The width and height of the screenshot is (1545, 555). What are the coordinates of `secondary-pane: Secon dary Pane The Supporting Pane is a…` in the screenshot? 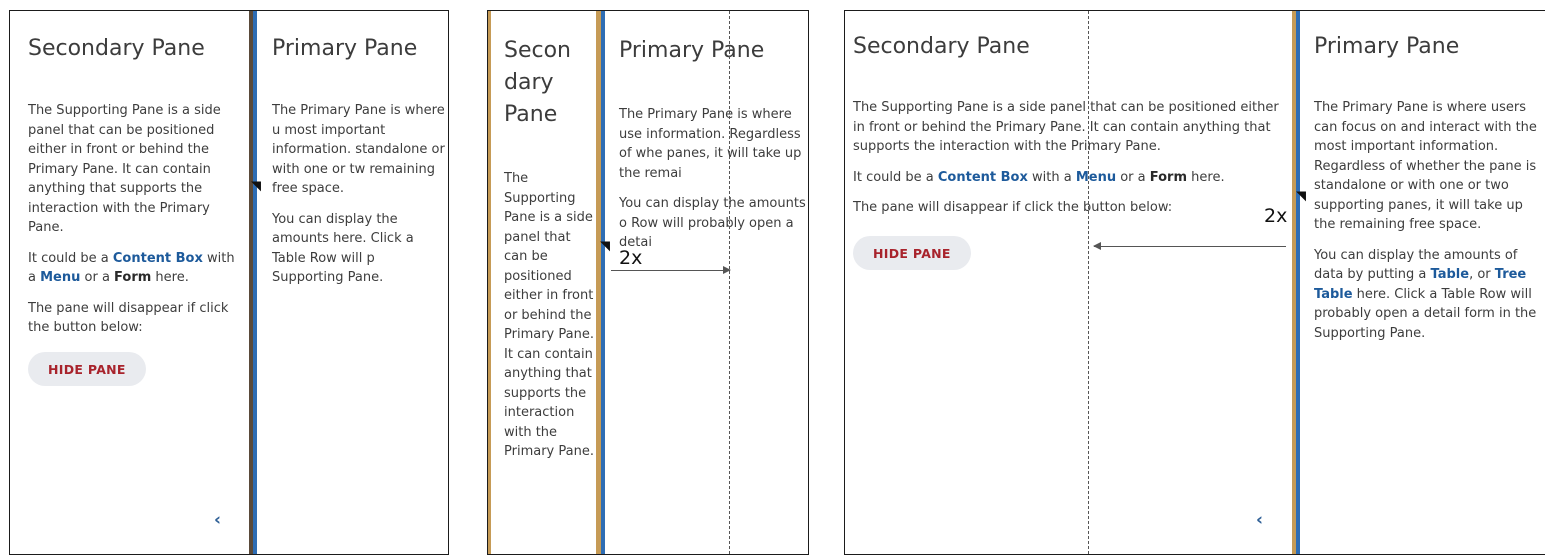 It's located at (544, 282).